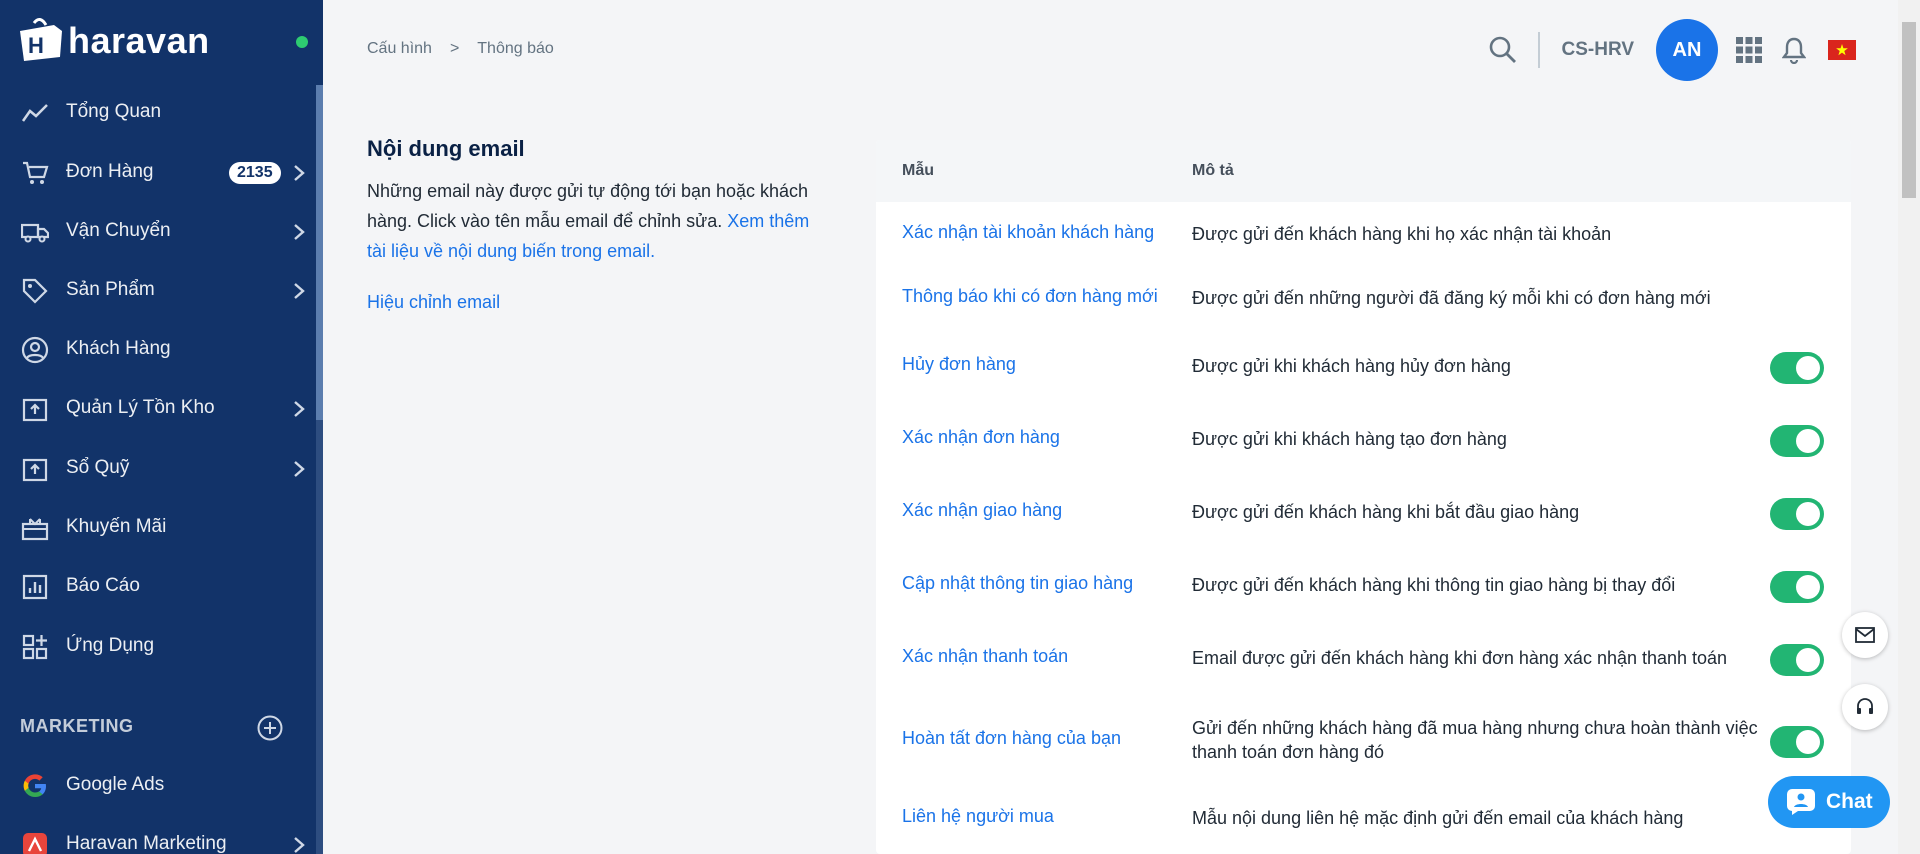 The image size is (1920, 854). What do you see at coordinates (1842, 50) in the screenshot?
I see `vietnam-flag-icon` at bounding box center [1842, 50].